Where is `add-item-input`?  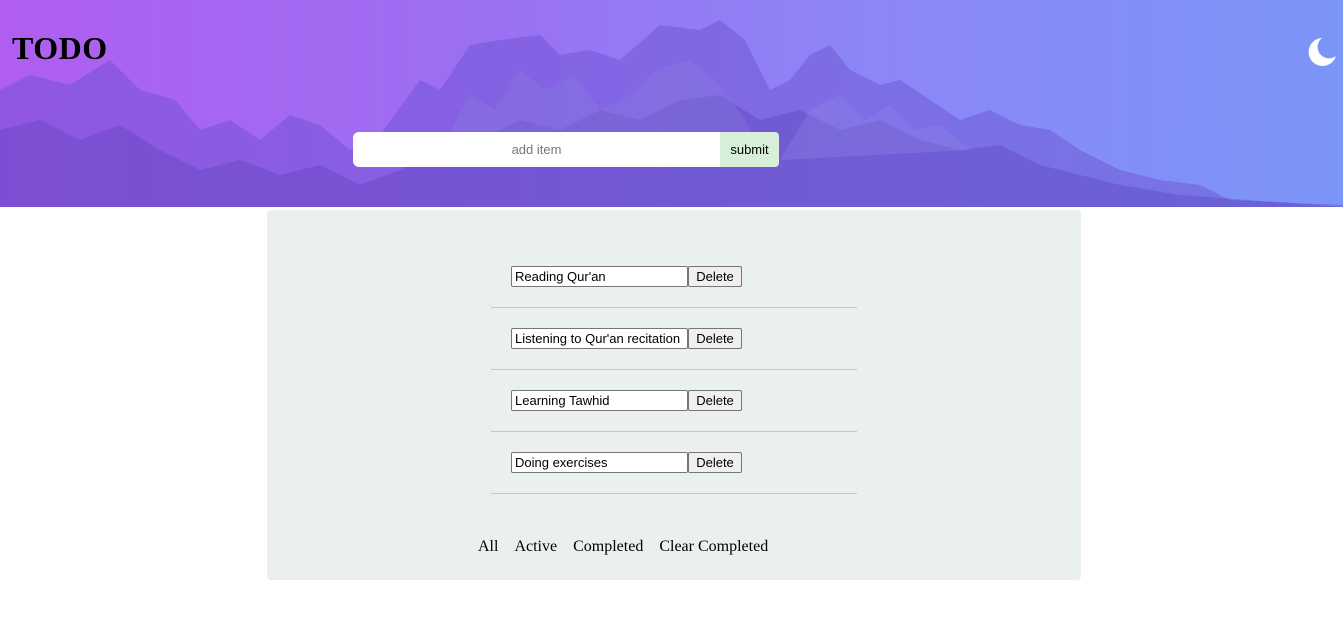 add-item-input is located at coordinates (536, 149).